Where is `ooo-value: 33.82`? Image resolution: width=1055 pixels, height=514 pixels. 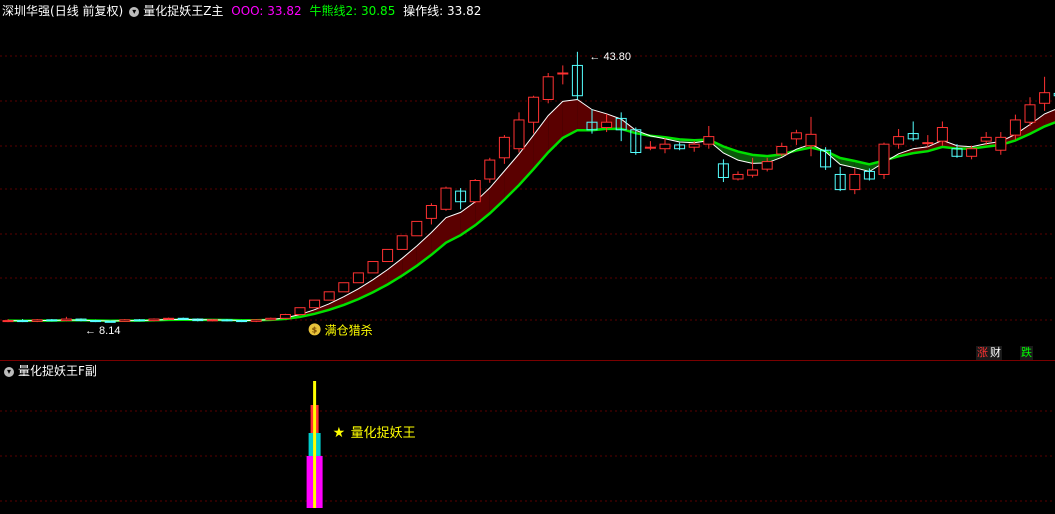
ooo-value: 33.82 is located at coordinates (284, 11).